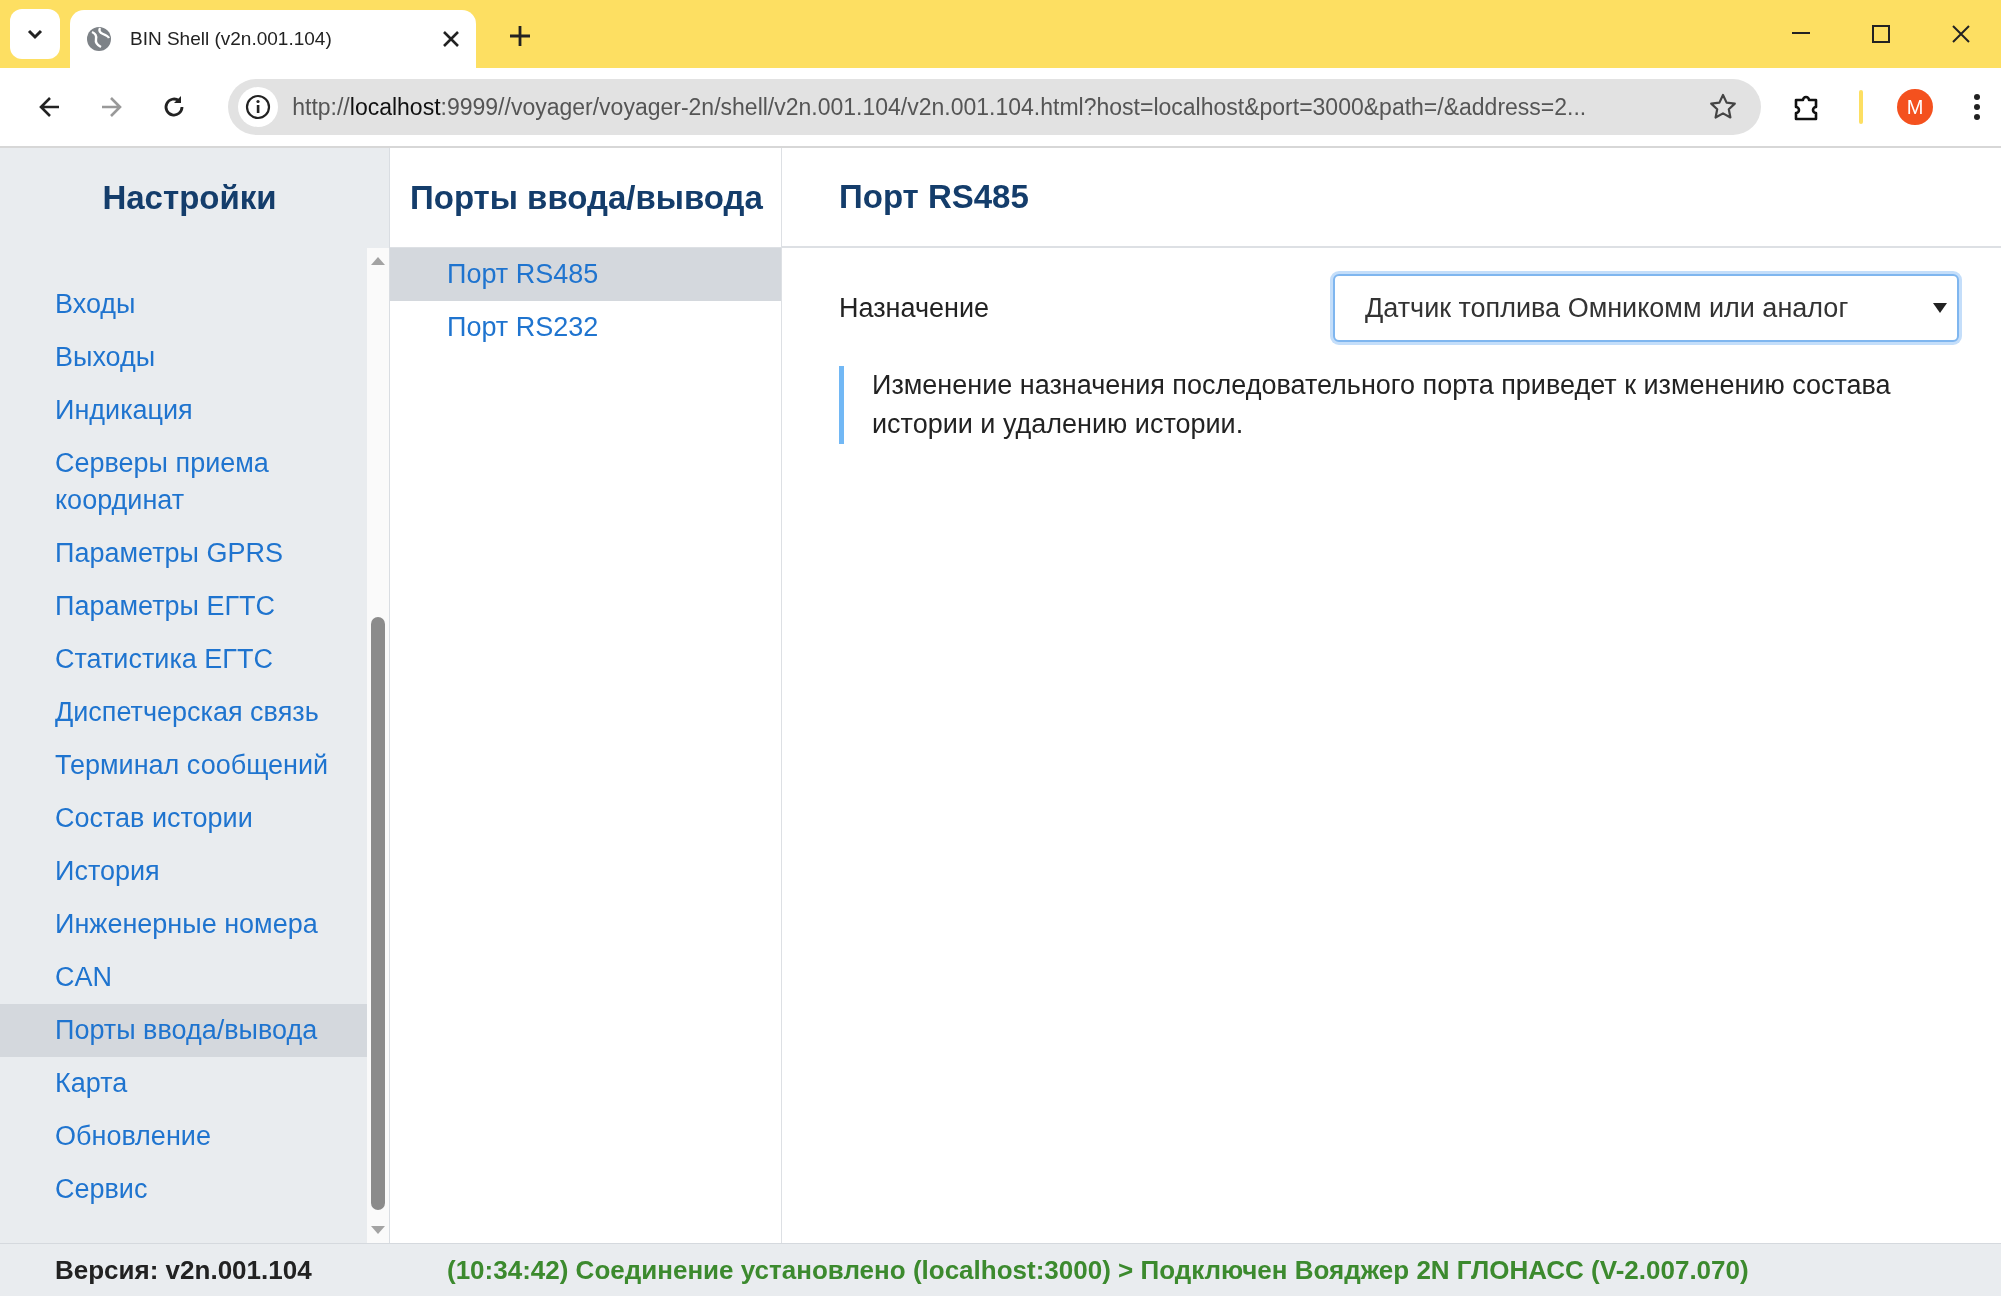 Image resolution: width=2001 pixels, height=1296 pixels. I want to click on sidebar-item: Параметры ЕГТС, so click(183, 606).